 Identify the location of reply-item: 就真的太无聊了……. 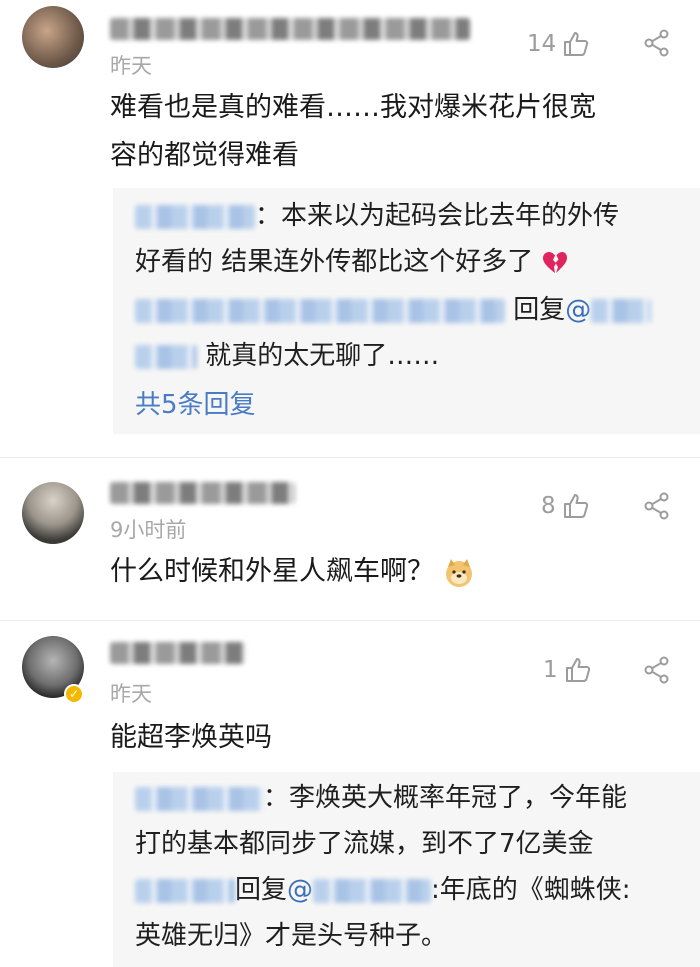
(287, 356).